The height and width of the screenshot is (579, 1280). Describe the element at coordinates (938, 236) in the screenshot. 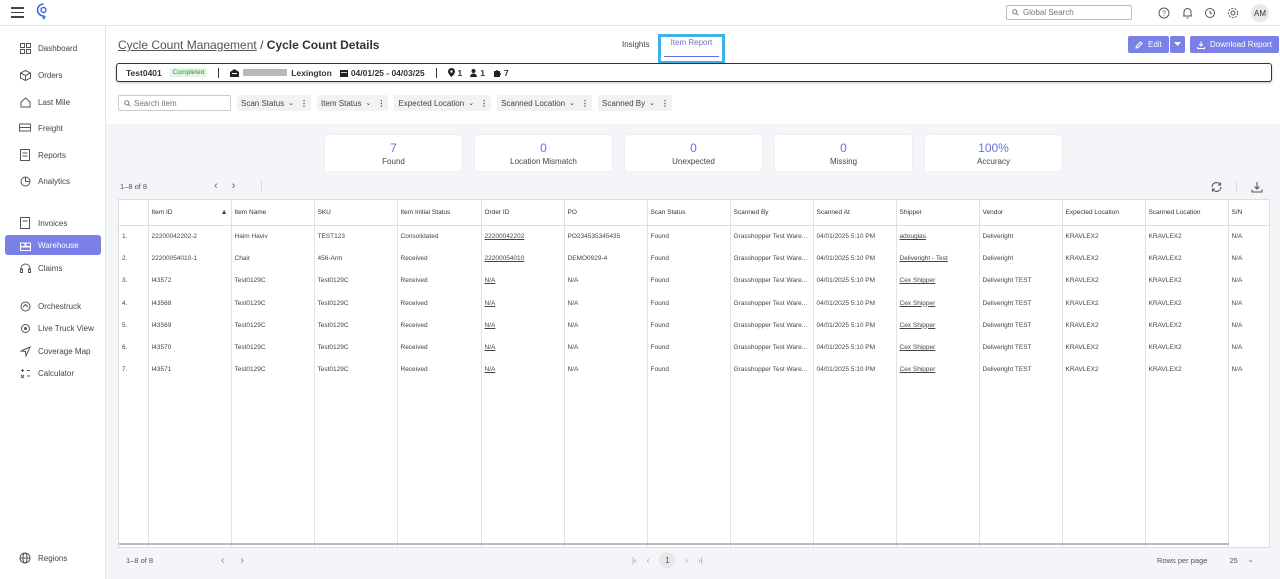

I see `table-cell: adouglas` at that location.